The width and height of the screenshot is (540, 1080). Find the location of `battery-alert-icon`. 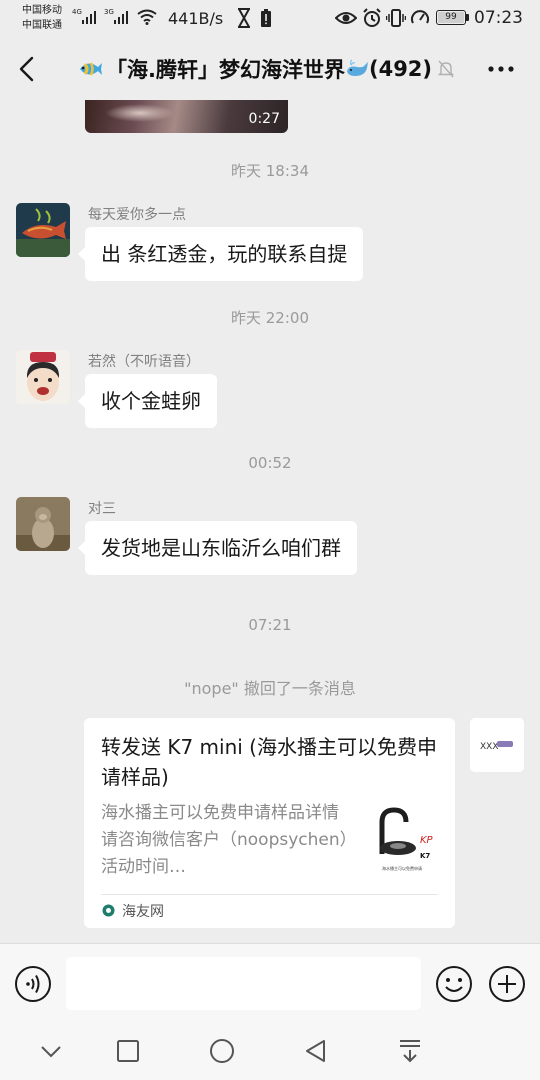

battery-alert-icon is located at coordinates (266, 18).